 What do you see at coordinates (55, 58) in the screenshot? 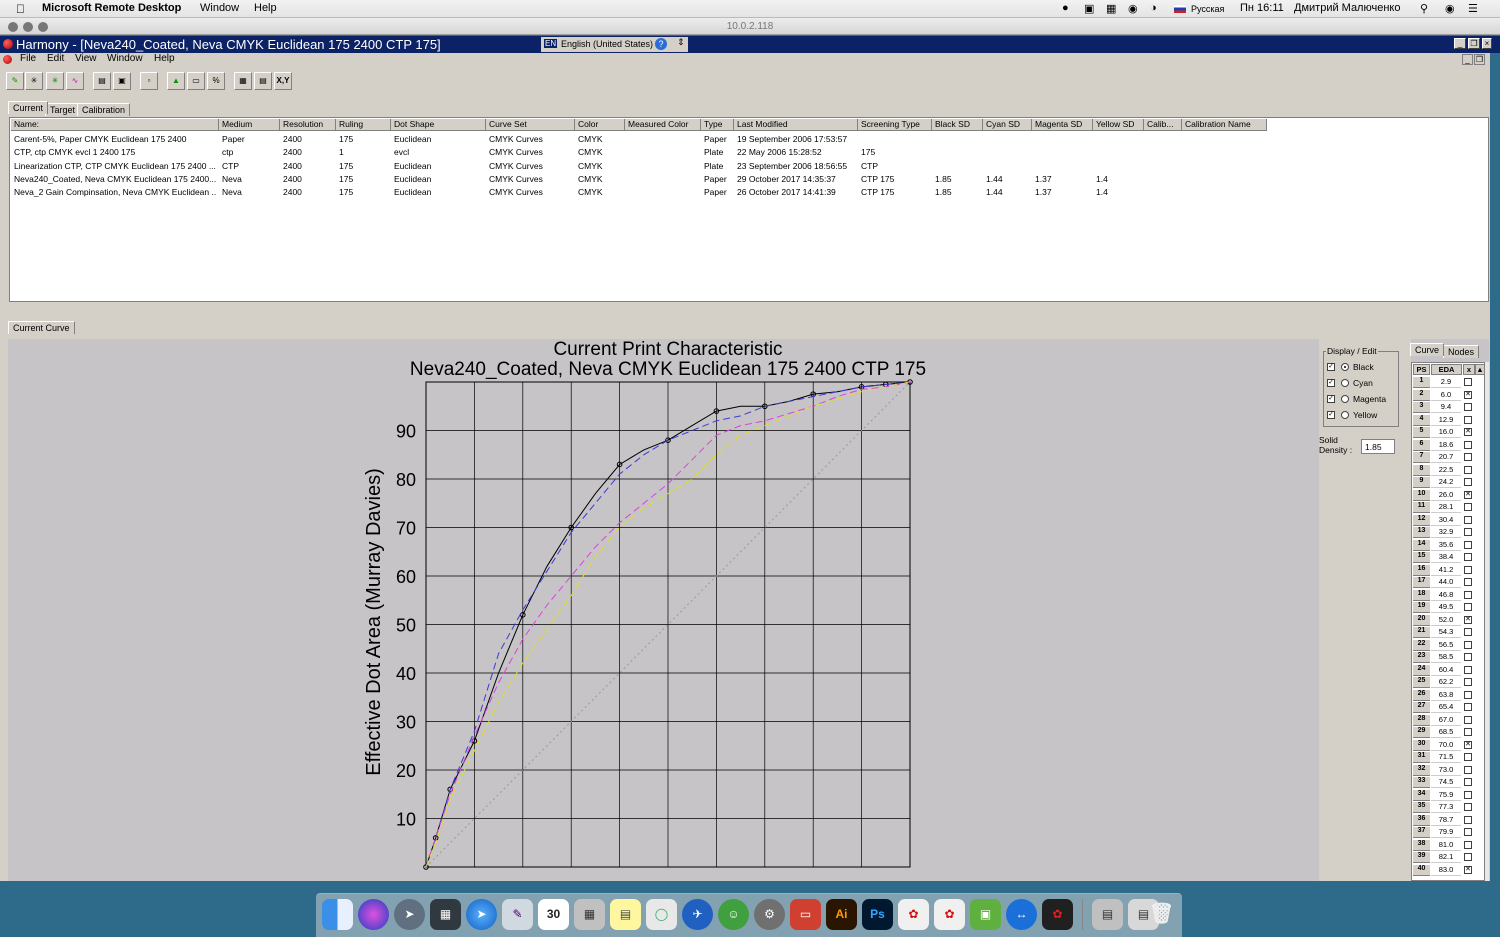
I see `menu-edit: Edit` at bounding box center [55, 58].